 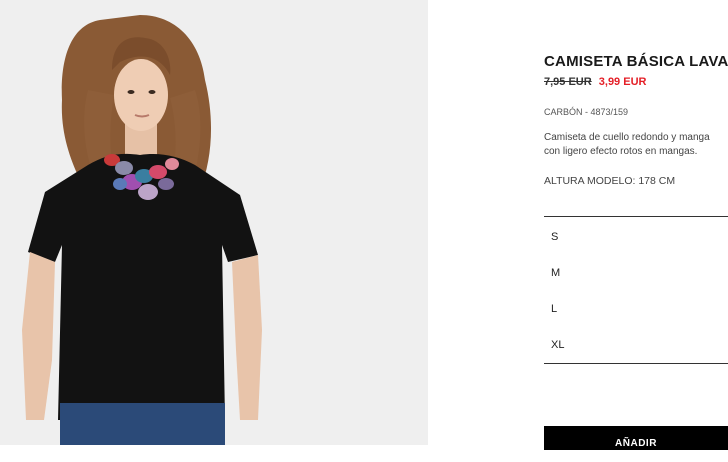 I want to click on add-to-cart-button: AÑADIR, so click(x=636, y=438).